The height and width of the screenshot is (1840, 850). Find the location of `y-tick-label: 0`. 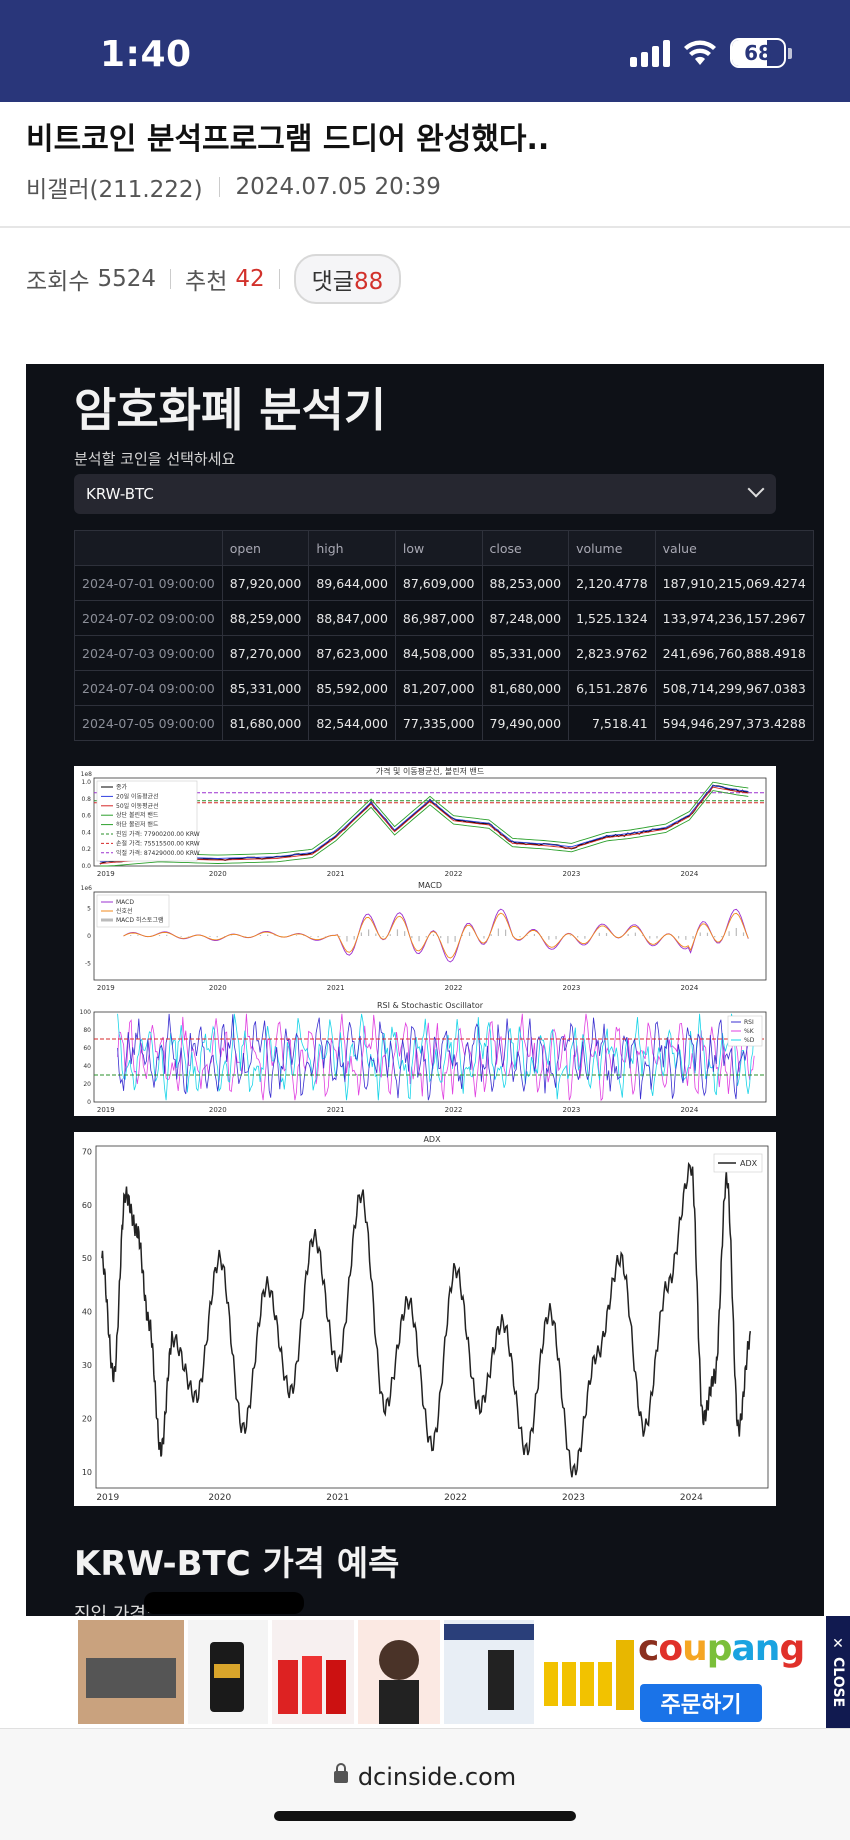

y-tick-label: 0 is located at coordinates (89, 1102).